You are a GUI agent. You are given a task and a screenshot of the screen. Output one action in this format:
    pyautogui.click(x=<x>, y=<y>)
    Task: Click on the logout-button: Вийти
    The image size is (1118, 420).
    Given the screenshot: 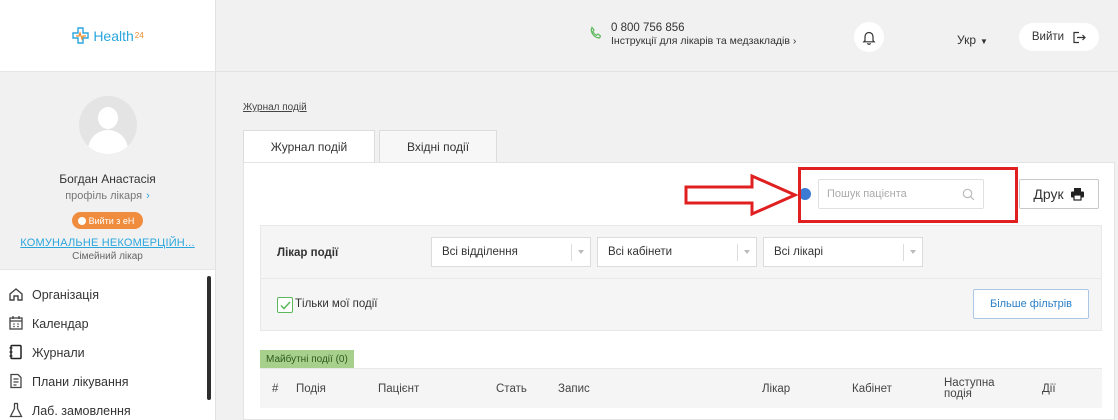 What is the action you would take?
    pyautogui.click(x=1059, y=37)
    